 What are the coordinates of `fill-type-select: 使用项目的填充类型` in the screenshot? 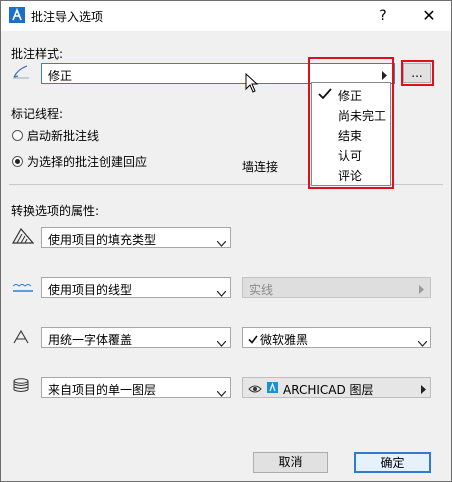 It's located at (136, 237).